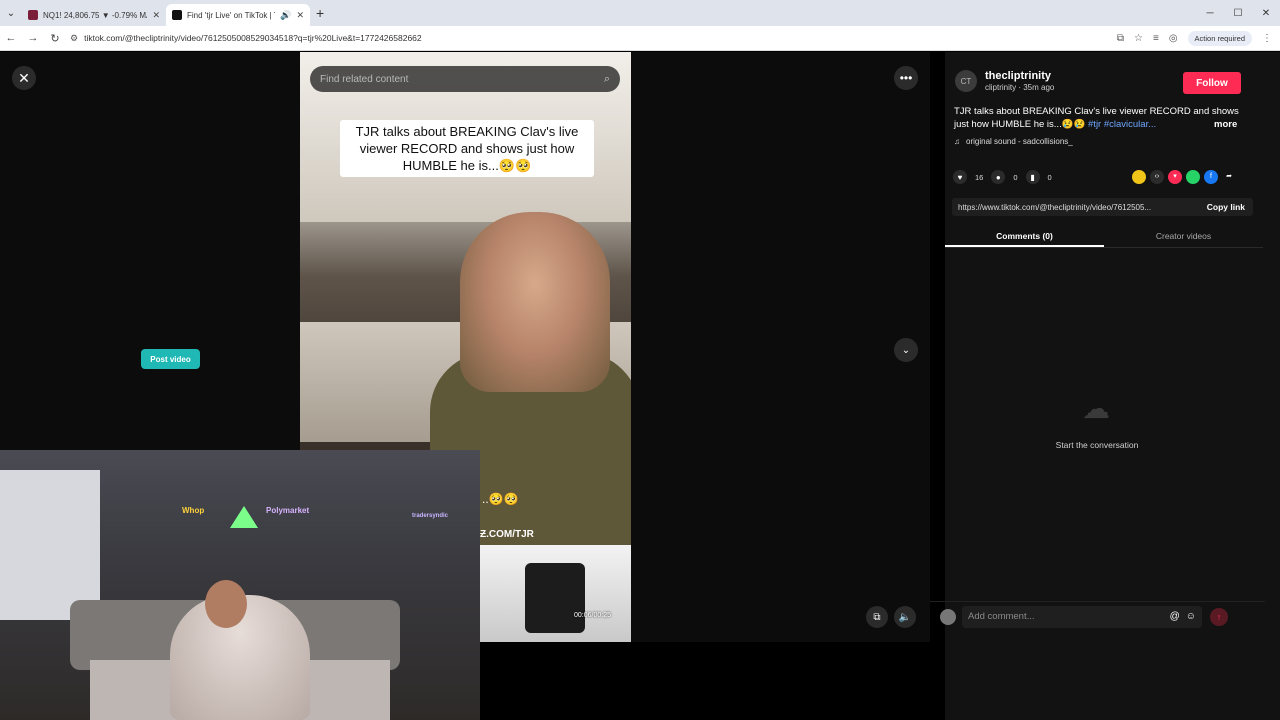  What do you see at coordinates (906, 350) in the screenshot?
I see `chevron-down-icon: ⌄` at bounding box center [906, 350].